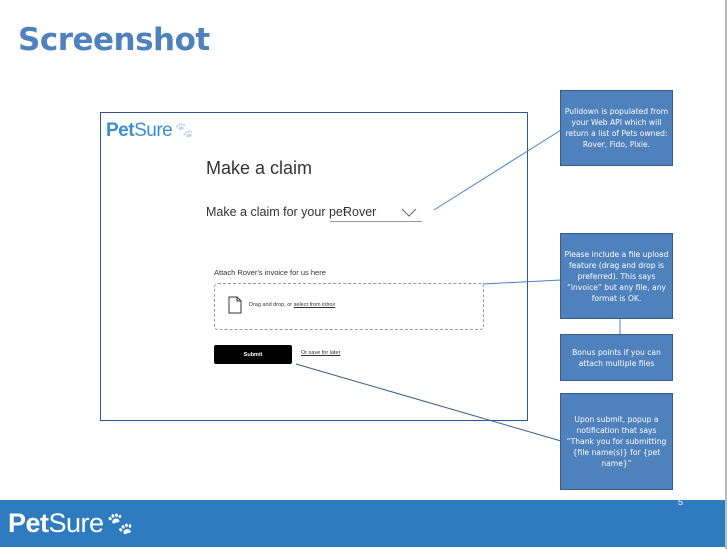 The width and height of the screenshot is (727, 549). Describe the element at coordinates (71, 523) in the screenshot. I see `footer-logo: PetSure🐾︎` at that location.